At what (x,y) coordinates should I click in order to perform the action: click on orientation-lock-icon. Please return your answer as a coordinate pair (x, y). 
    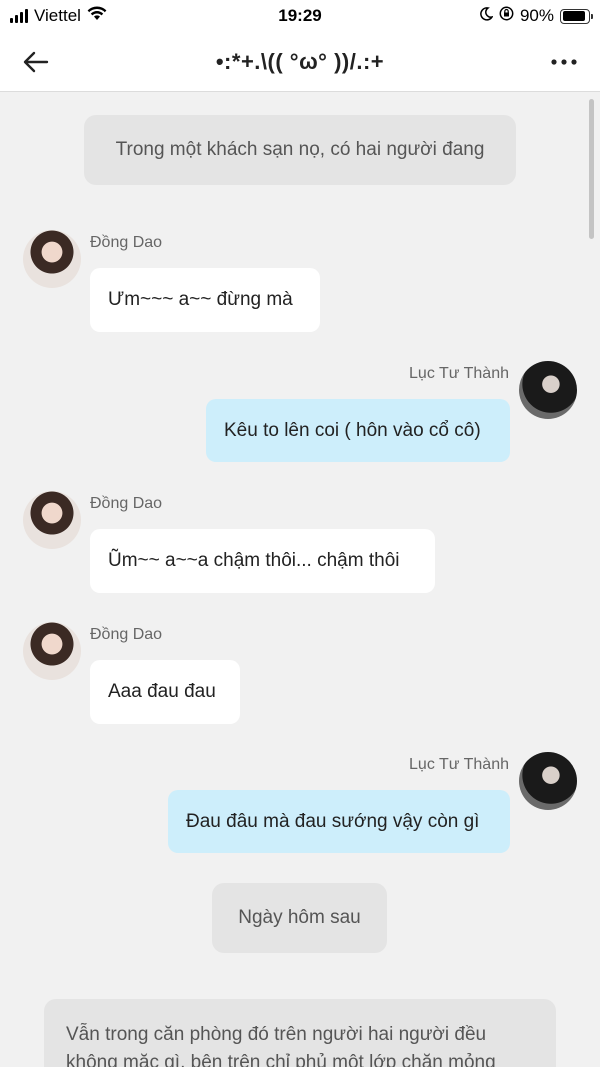
    Looking at the image, I should click on (506, 16).